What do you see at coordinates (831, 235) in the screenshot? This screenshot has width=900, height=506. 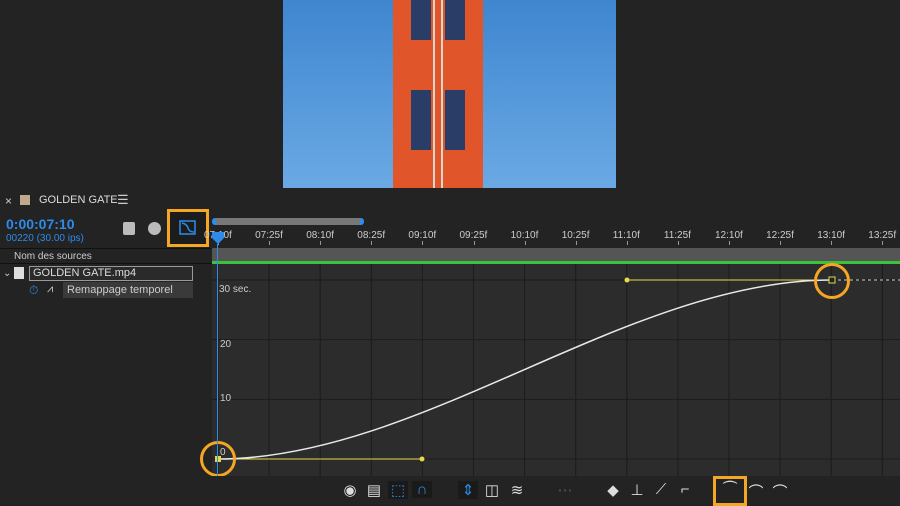 I see `ruler-label: 13:10f` at bounding box center [831, 235].